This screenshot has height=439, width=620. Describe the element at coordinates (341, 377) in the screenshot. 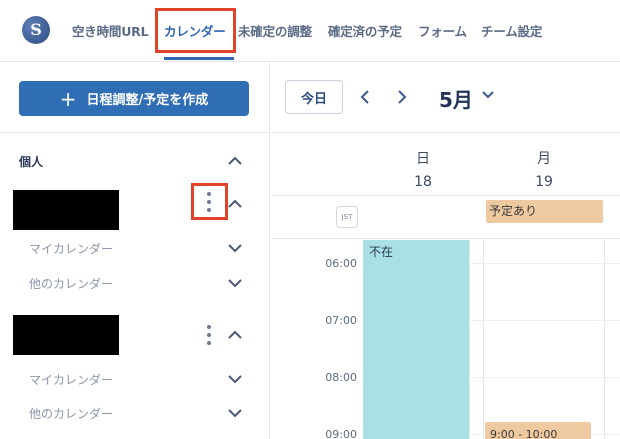

I see `time-label: 08:00` at that location.